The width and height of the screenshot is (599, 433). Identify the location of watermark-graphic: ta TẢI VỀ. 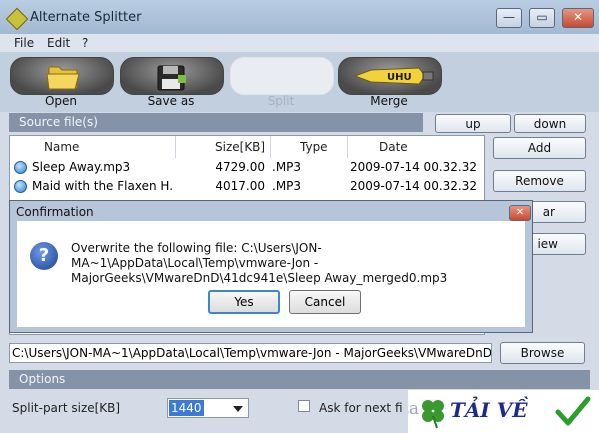
(496, 412).